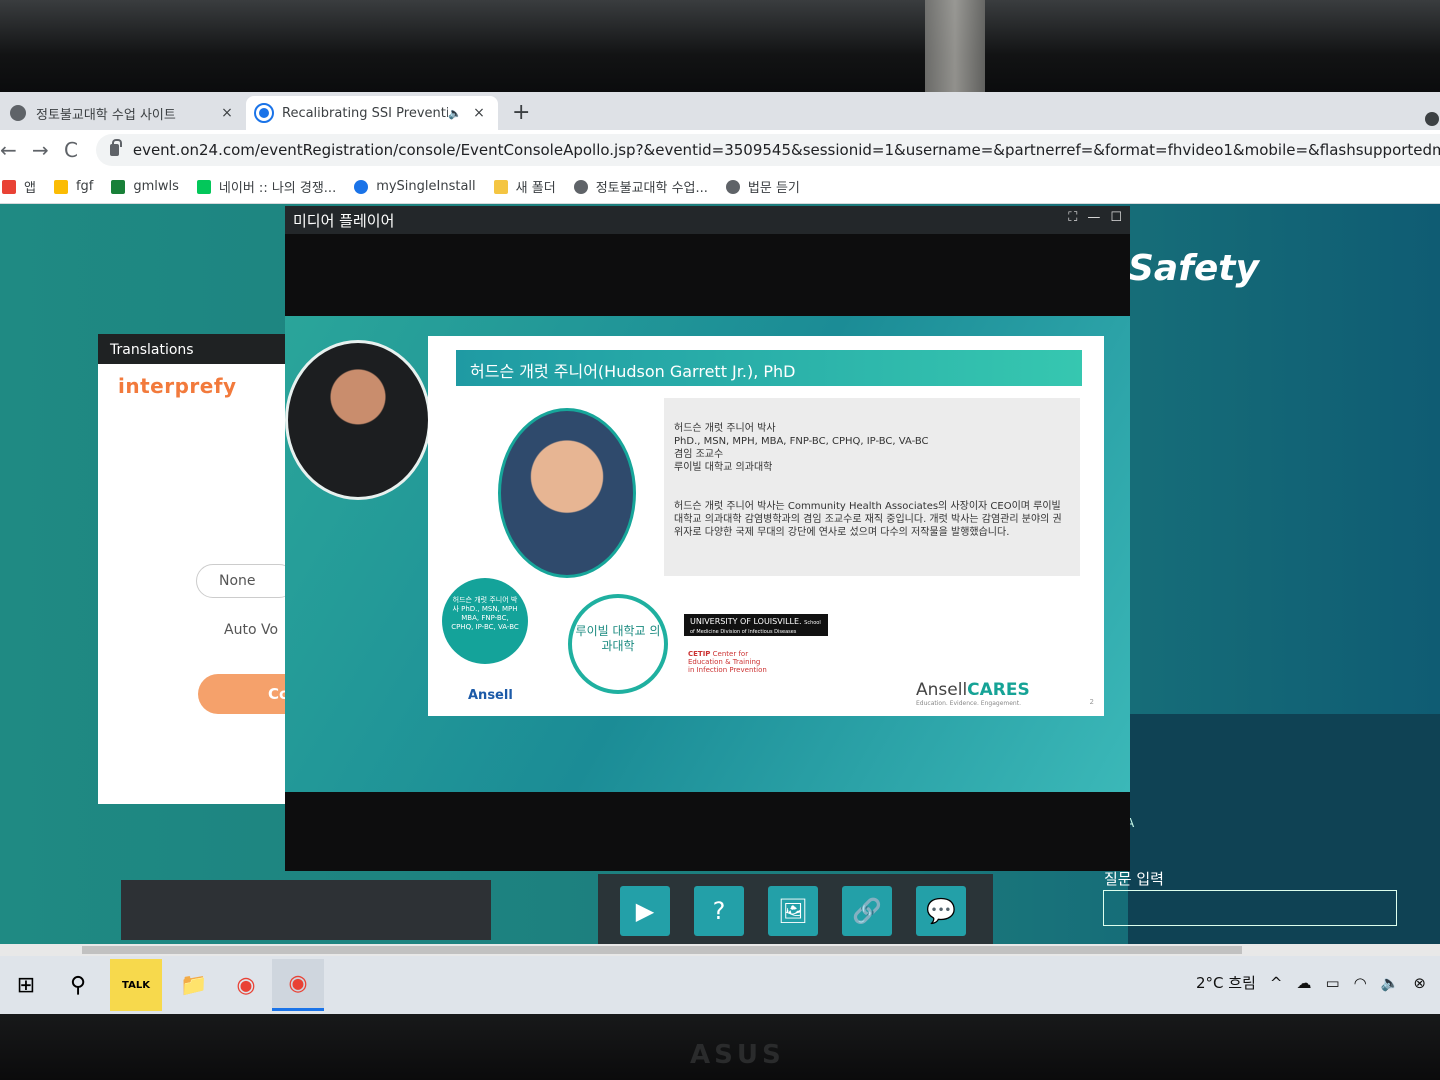  I want to click on notification-icon: ⊗, so click(1419, 983).